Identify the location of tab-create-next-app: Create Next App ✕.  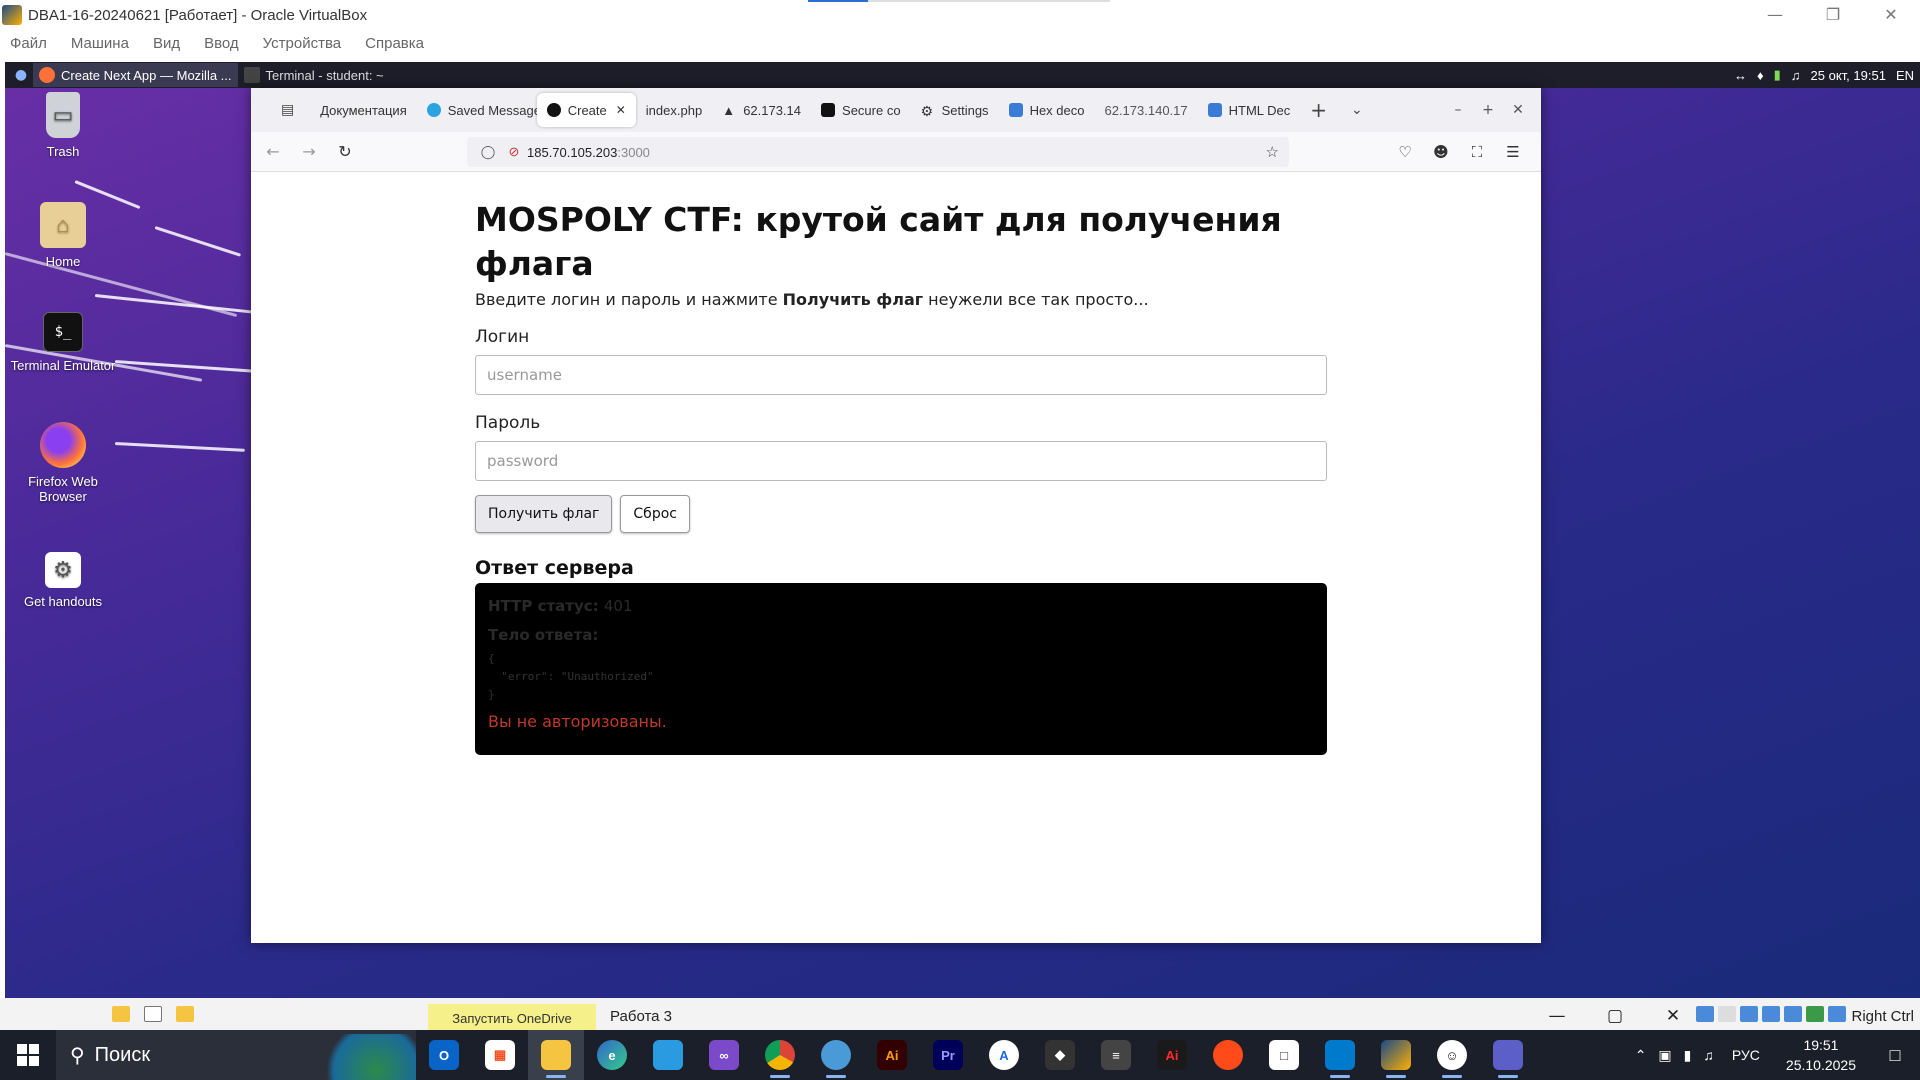
(586, 110).